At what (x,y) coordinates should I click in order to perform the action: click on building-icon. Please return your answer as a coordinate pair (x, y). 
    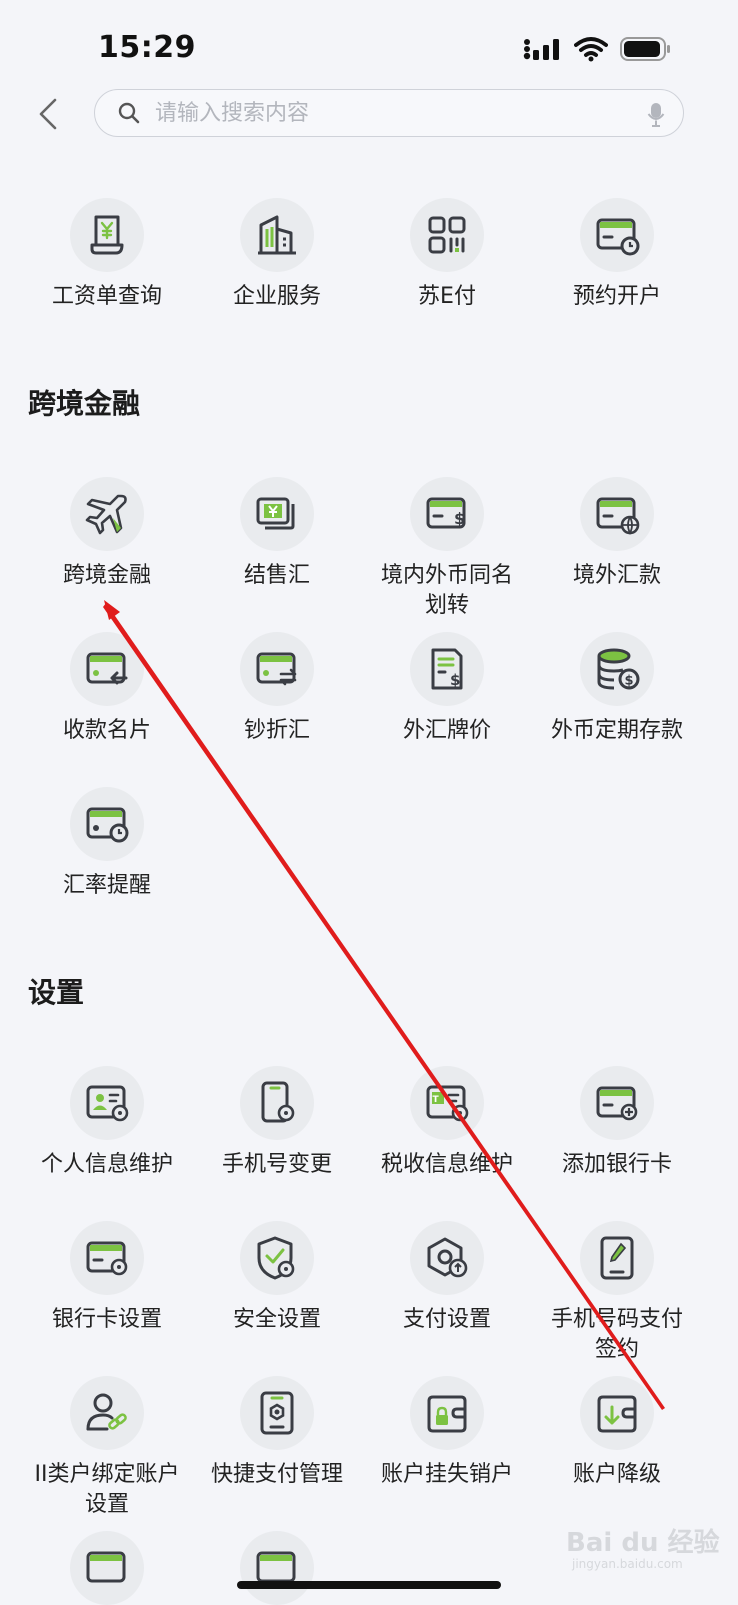
    Looking at the image, I should click on (277, 235).